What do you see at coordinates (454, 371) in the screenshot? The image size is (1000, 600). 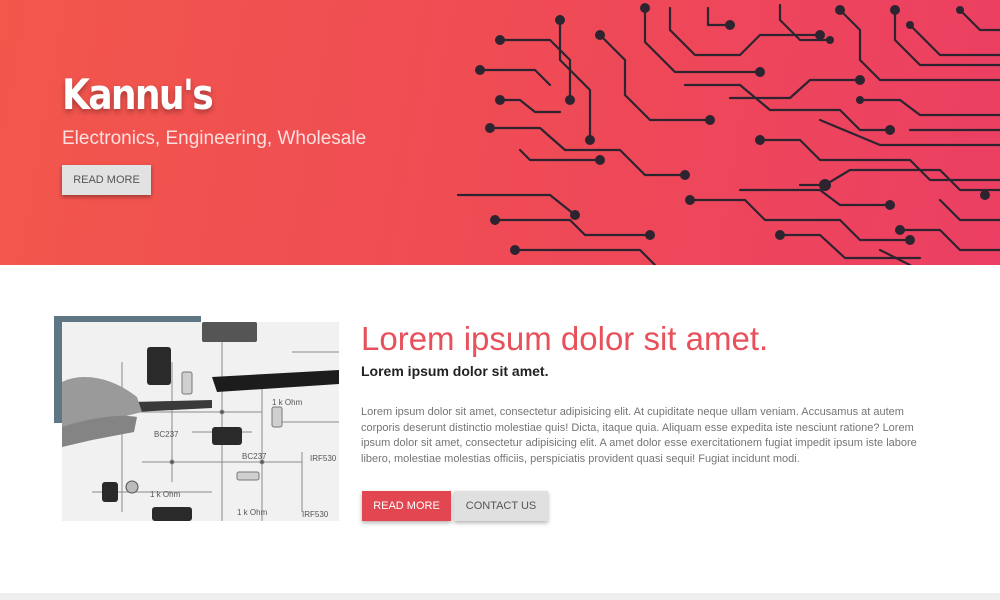 I see `content-subtitle: Lorem ipsum dolor sit amet.` at bounding box center [454, 371].